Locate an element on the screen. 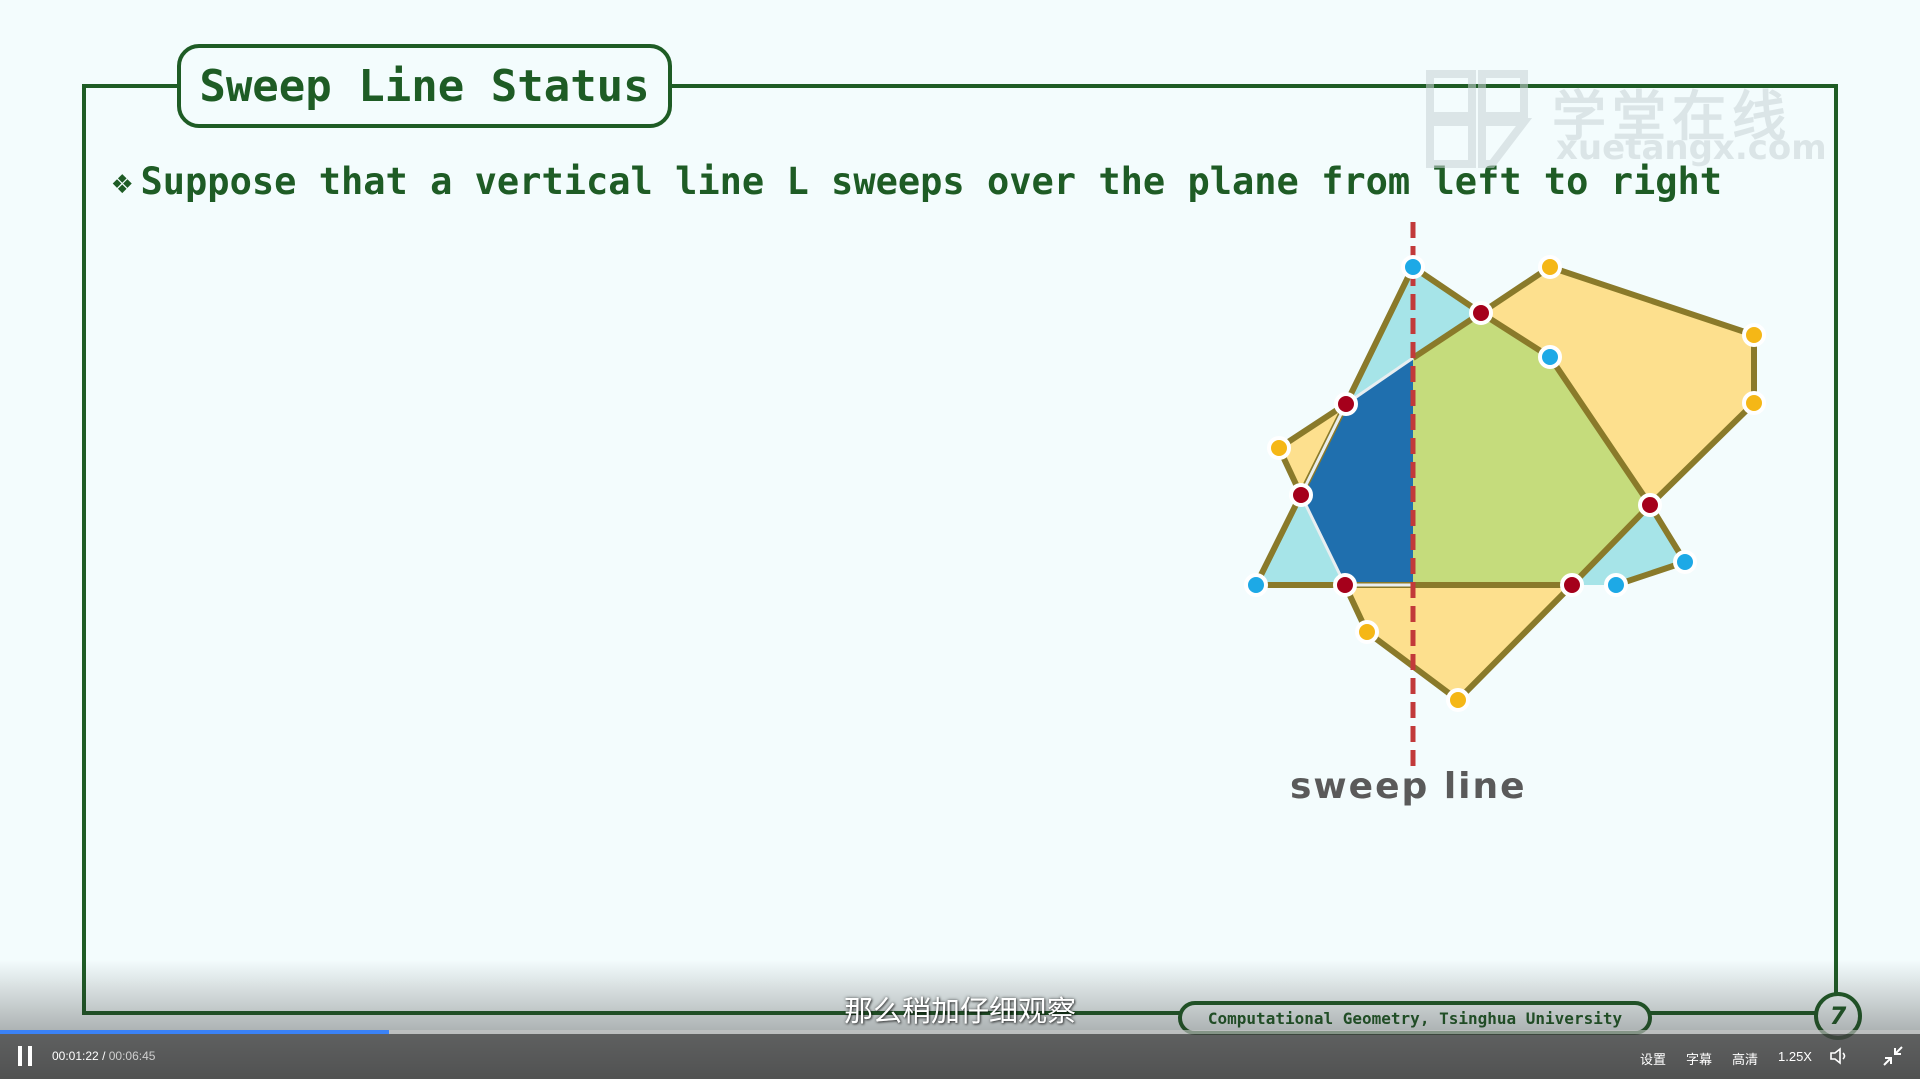 Image resolution: width=1920 pixels, height=1079 pixels. player-controls: 00:01:22 / 00:06:45 设置 字幕 高清 1.25X is located at coordinates (960, 1056).